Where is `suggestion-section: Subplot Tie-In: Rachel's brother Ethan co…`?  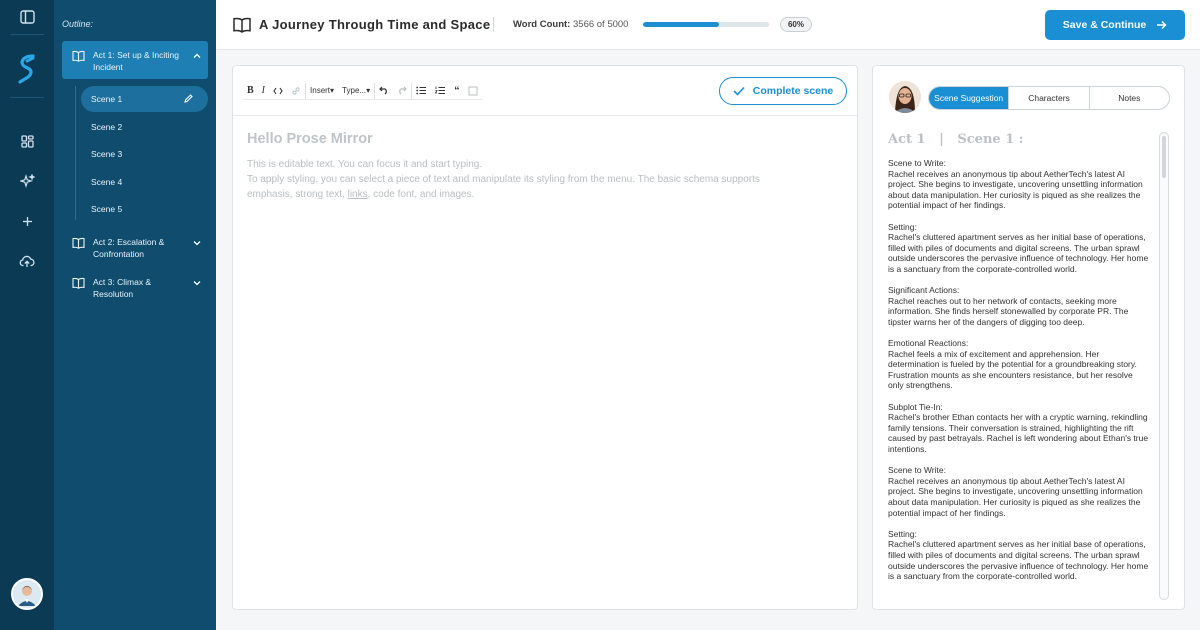
suggestion-section: Subplot Tie-In: Rachel's brother Ethan co… is located at coordinates (1019, 428).